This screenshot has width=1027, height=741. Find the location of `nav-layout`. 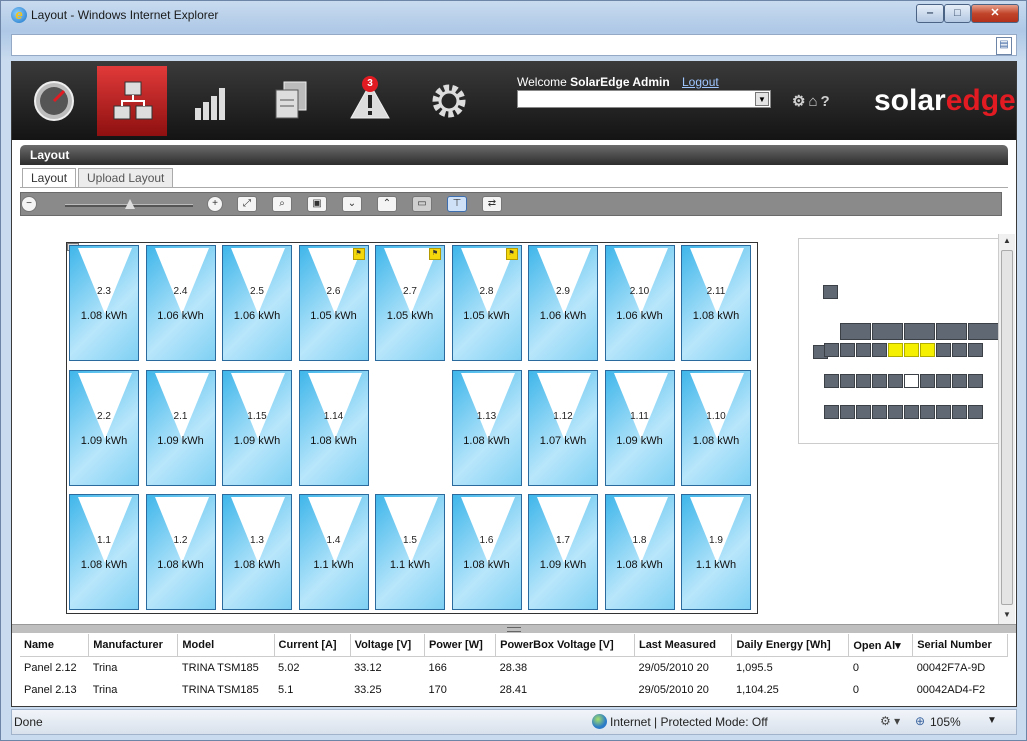

nav-layout is located at coordinates (132, 101).